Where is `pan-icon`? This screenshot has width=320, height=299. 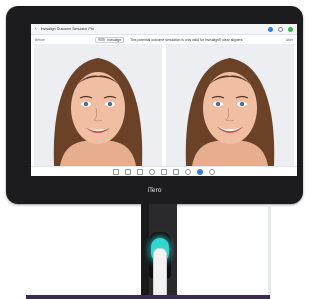 pan-icon is located at coordinates (164, 171).